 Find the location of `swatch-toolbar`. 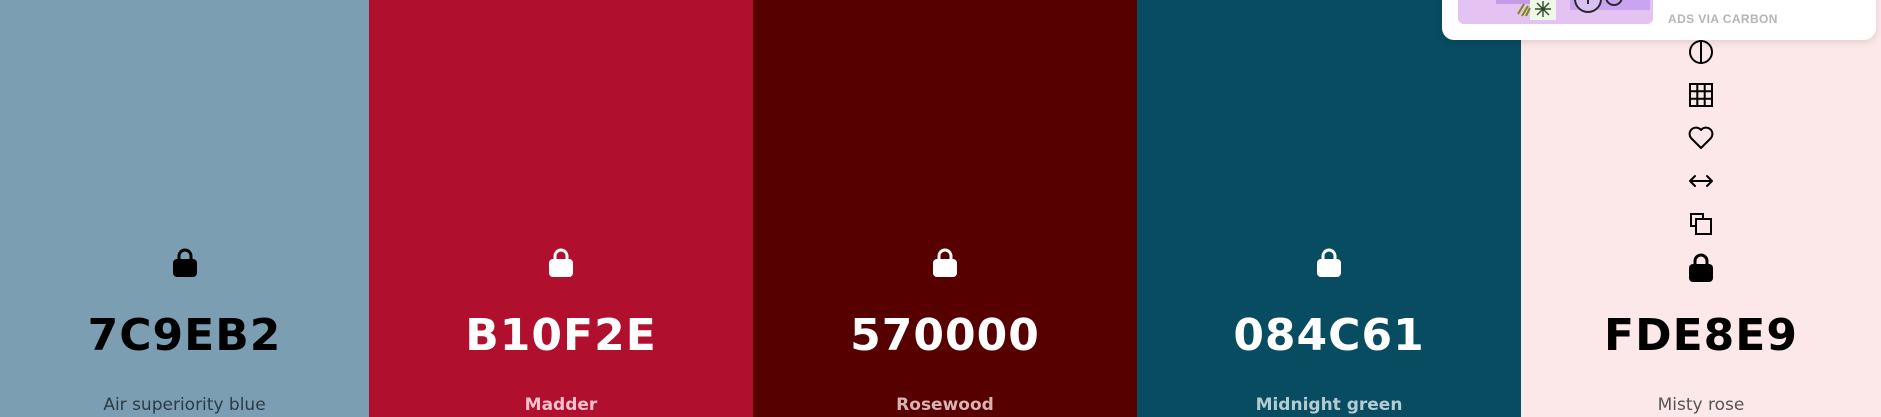

swatch-toolbar is located at coordinates (1701, 165).